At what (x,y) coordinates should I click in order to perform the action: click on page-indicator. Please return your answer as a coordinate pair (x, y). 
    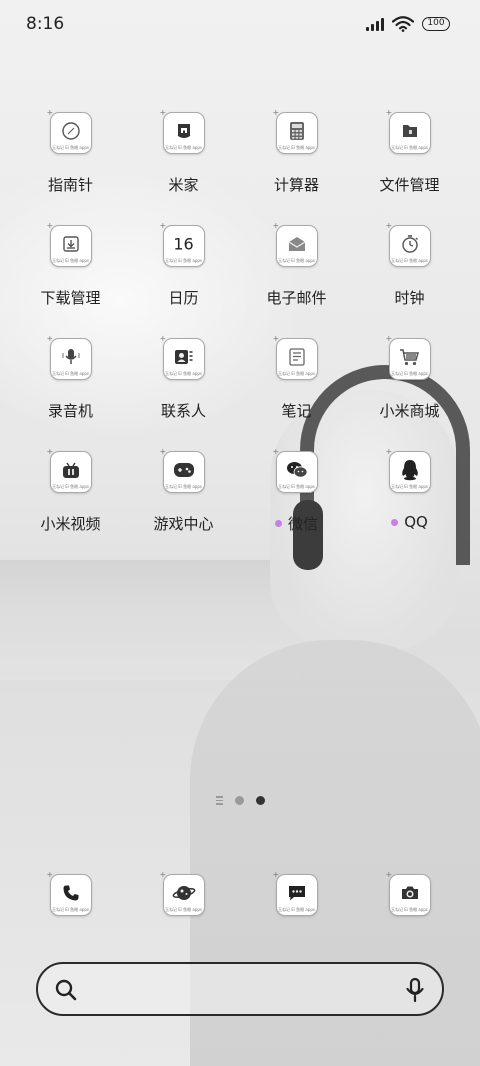
    Looking at the image, I should click on (240, 800).